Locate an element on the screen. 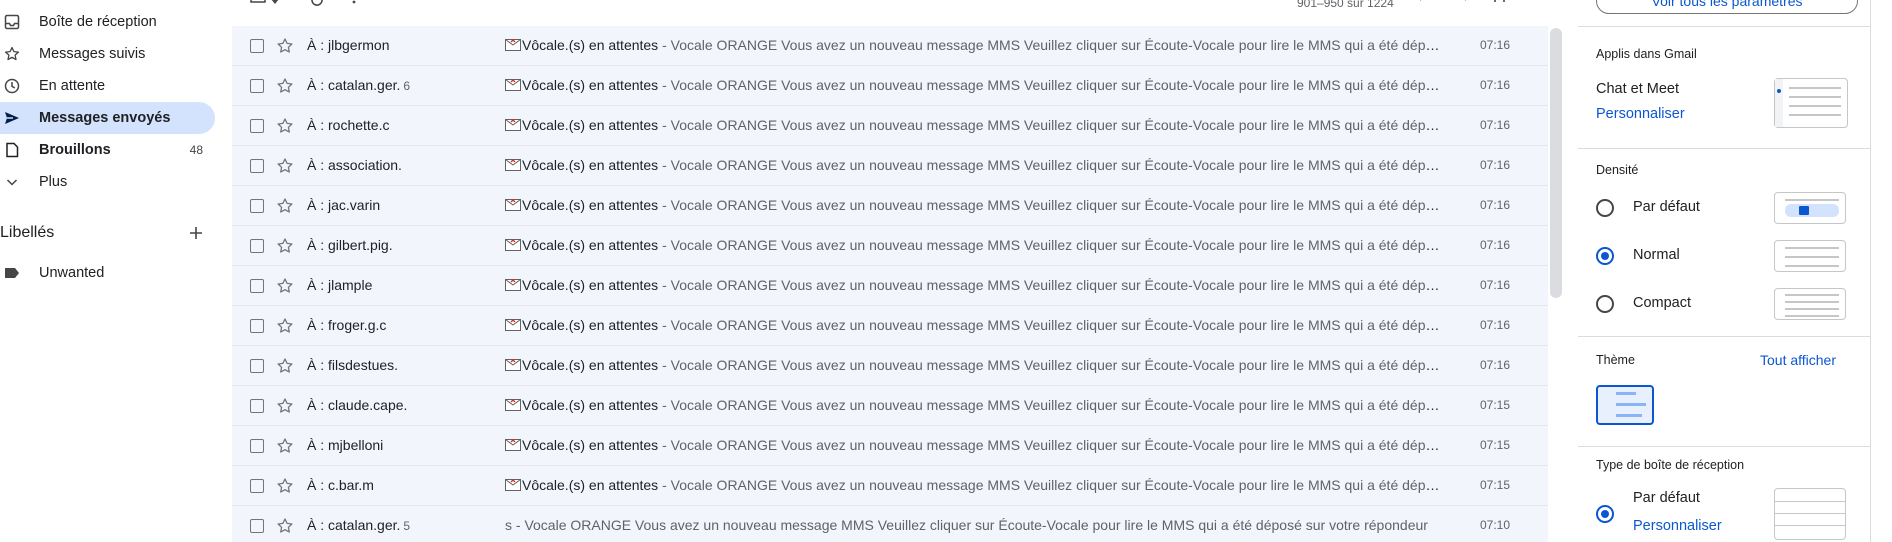  apps-customize-link: Personnaliser is located at coordinates (1640, 114).